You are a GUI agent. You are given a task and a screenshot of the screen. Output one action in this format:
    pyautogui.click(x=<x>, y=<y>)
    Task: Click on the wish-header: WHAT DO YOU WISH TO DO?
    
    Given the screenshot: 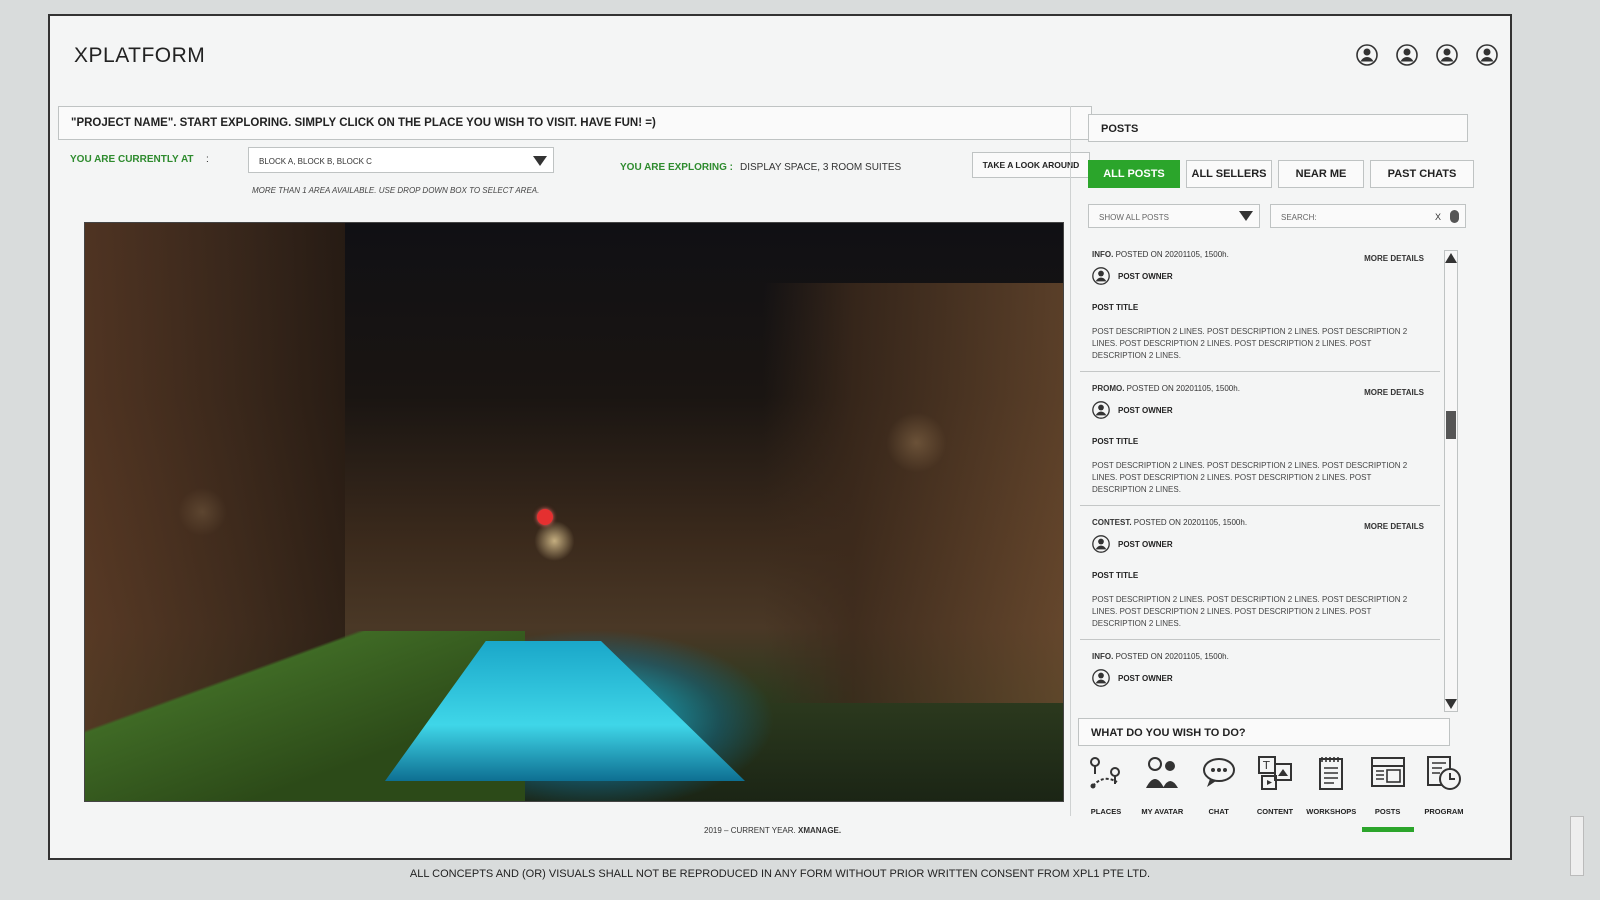 What is the action you would take?
    pyautogui.click(x=1264, y=732)
    